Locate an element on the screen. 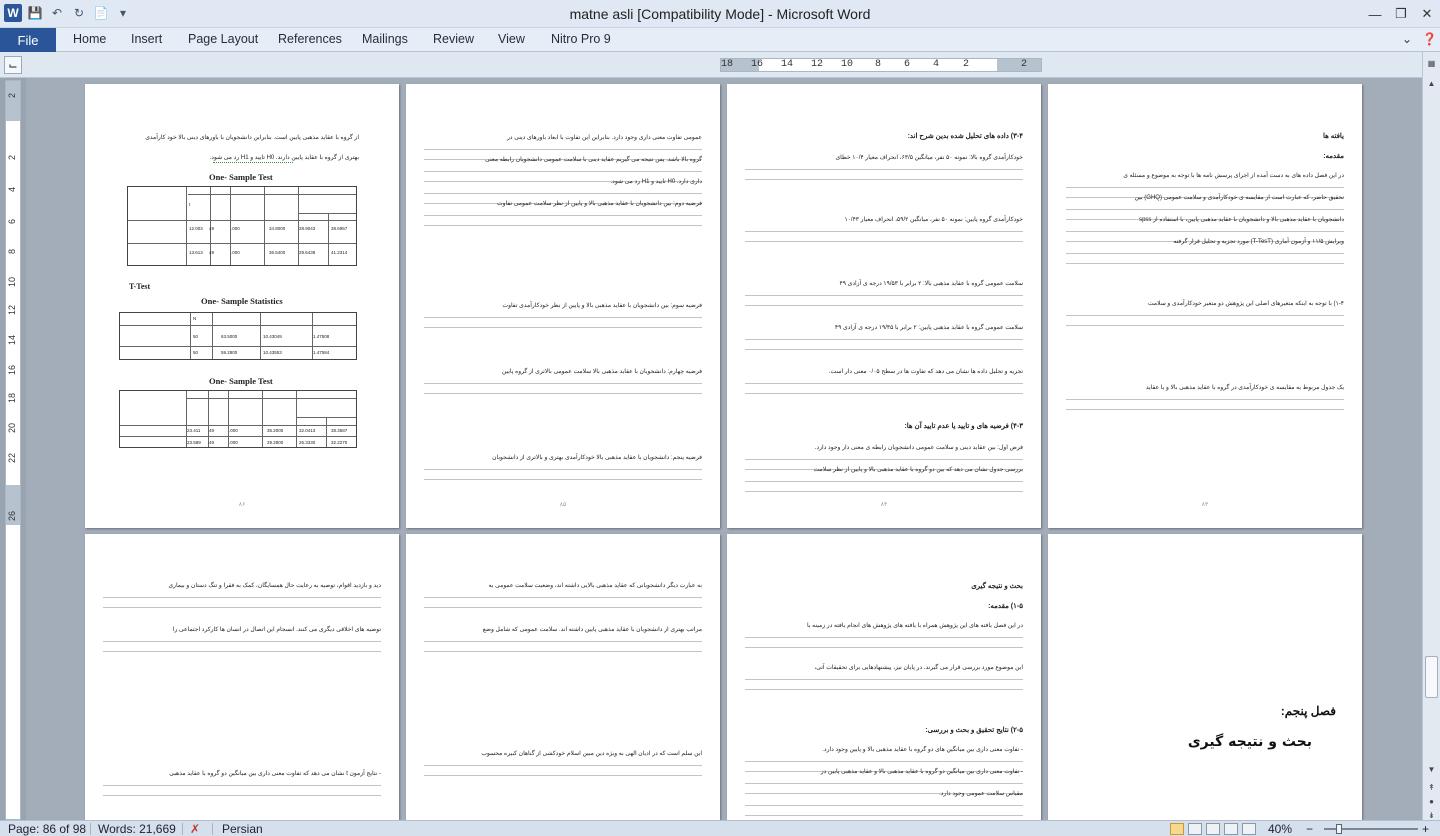 This screenshot has width=1440, height=836. help-icon: ❓ is located at coordinates (1429, 39).